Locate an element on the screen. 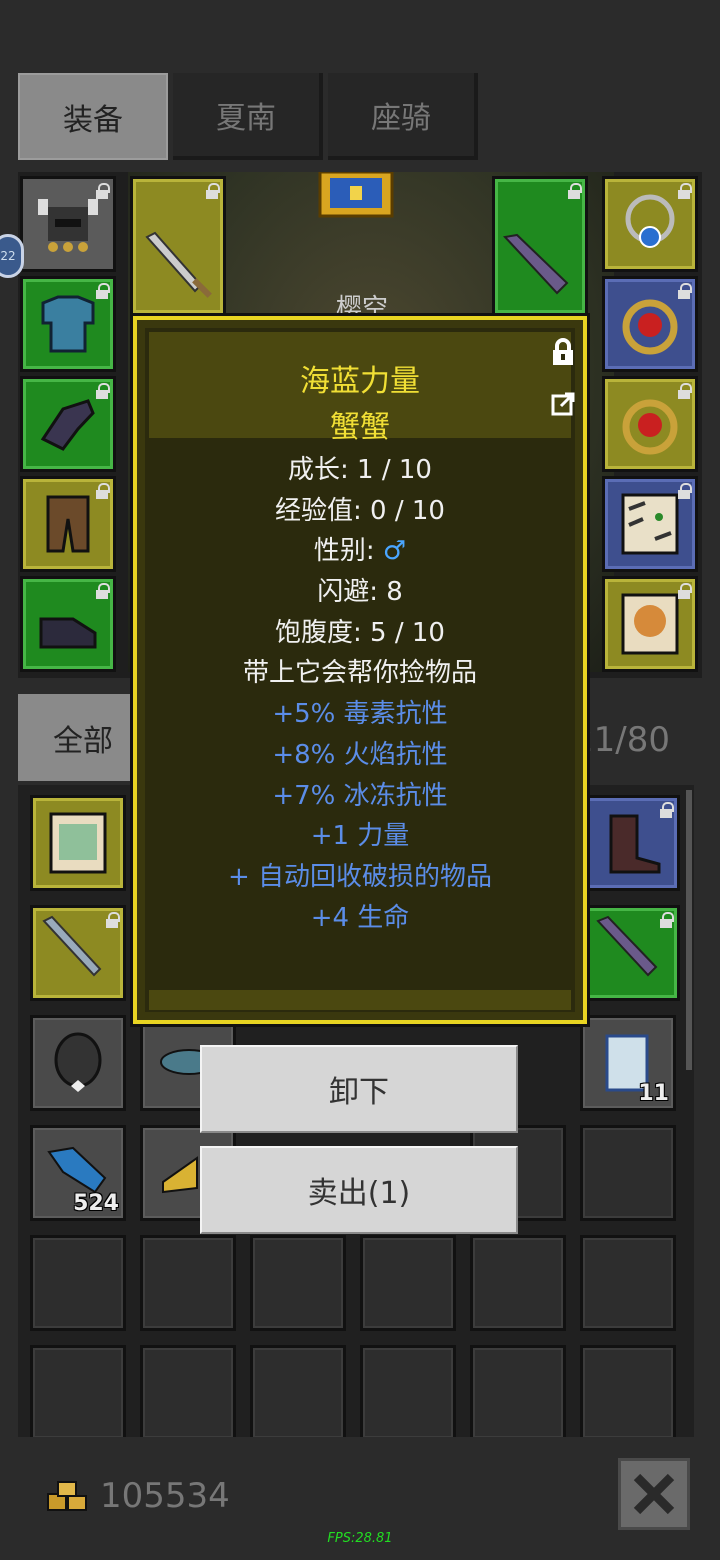 This screenshot has width=720, height=1560. side-bubble: 22 is located at coordinates (12, 256).